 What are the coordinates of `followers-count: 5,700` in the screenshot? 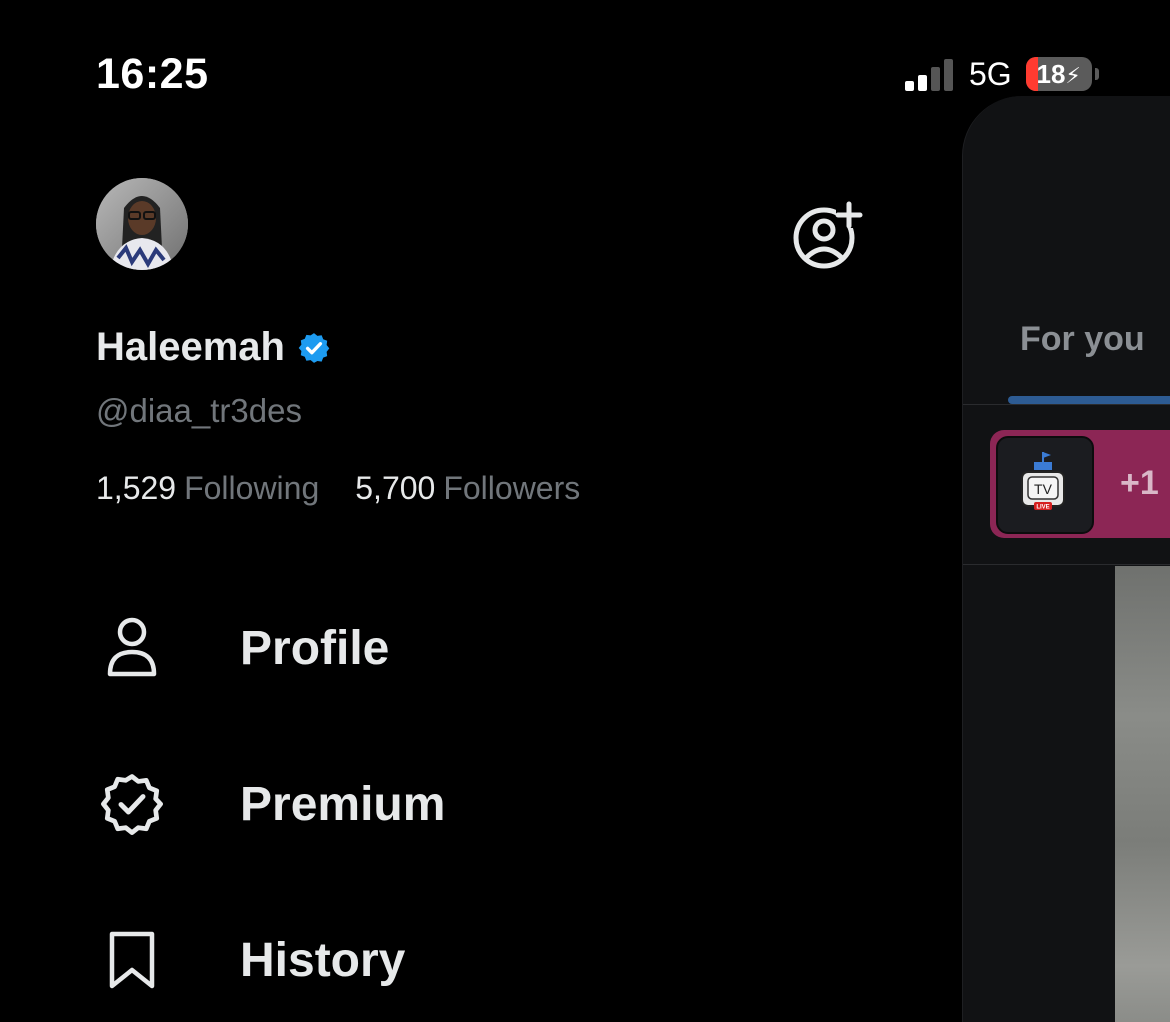 It's located at (395, 488).